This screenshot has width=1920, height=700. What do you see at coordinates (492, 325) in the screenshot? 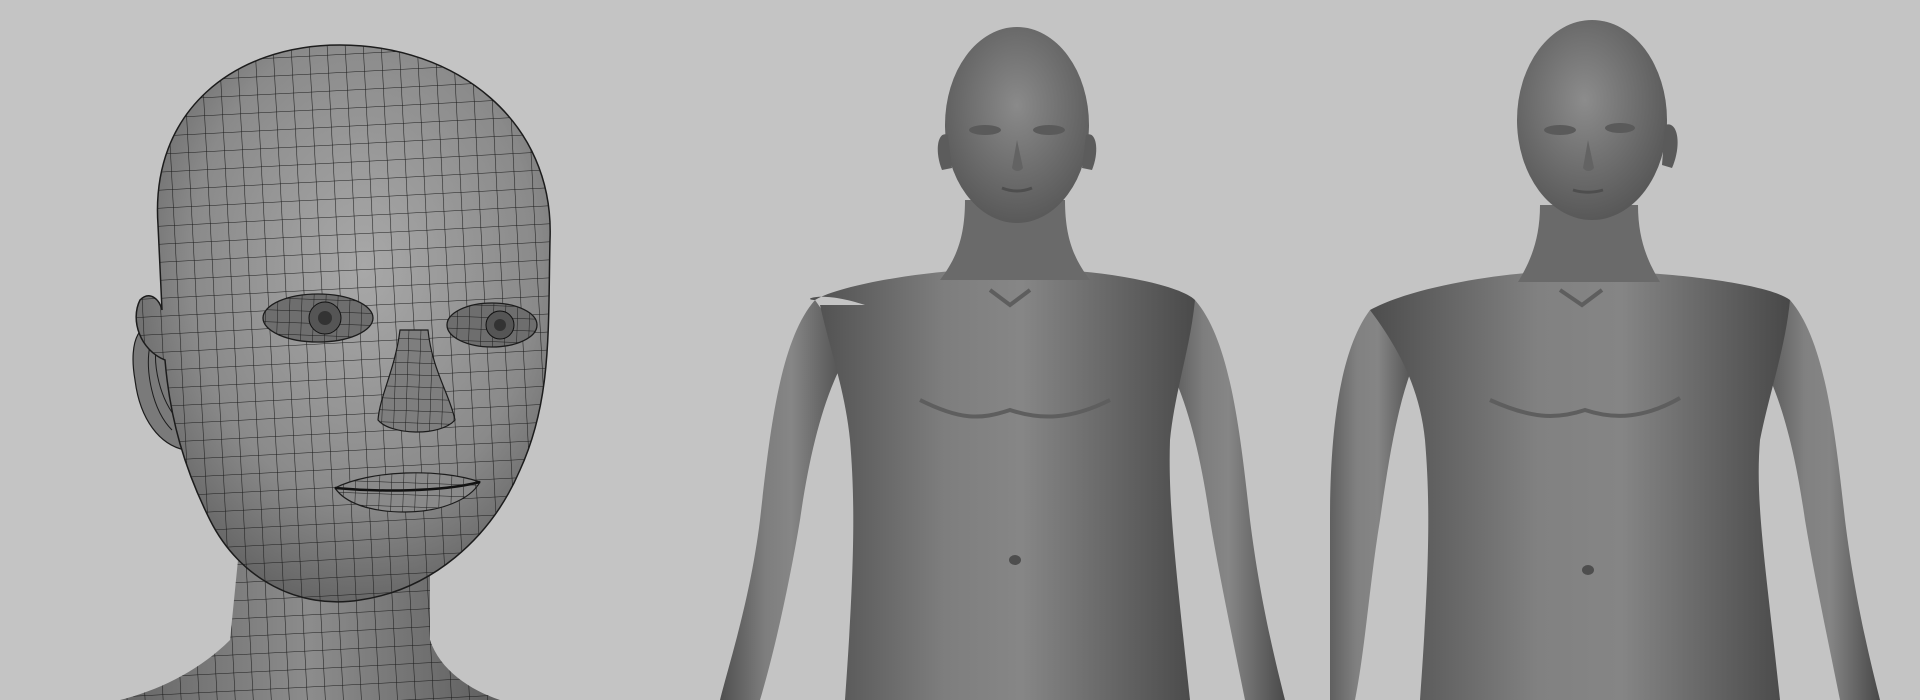
I see `right-eye-mesh` at bounding box center [492, 325].